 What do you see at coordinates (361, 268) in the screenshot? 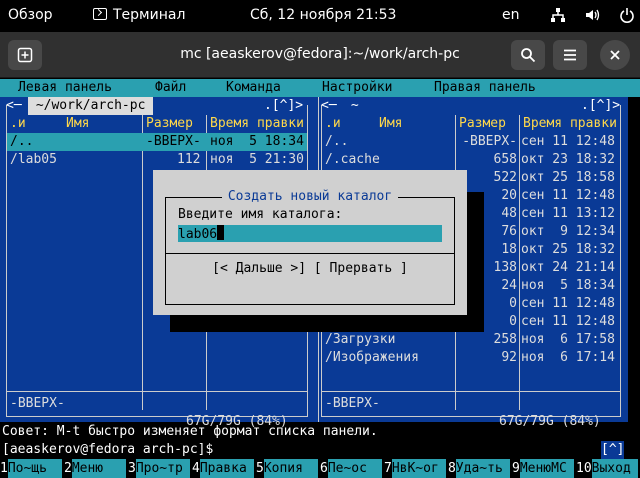
I see `cancel-button: [ Прервать ]` at bounding box center [361, 268].